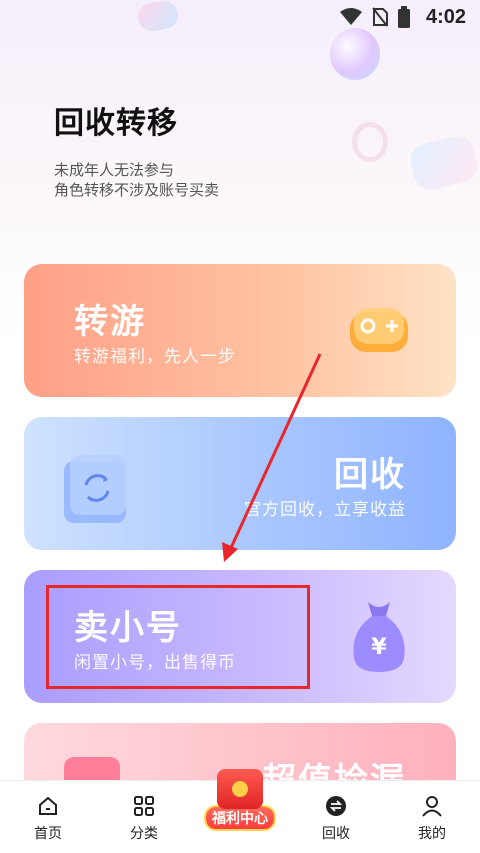  Describe the element at coordinates (144, 806) in the screenshot. I see `grid-icon` at that location.